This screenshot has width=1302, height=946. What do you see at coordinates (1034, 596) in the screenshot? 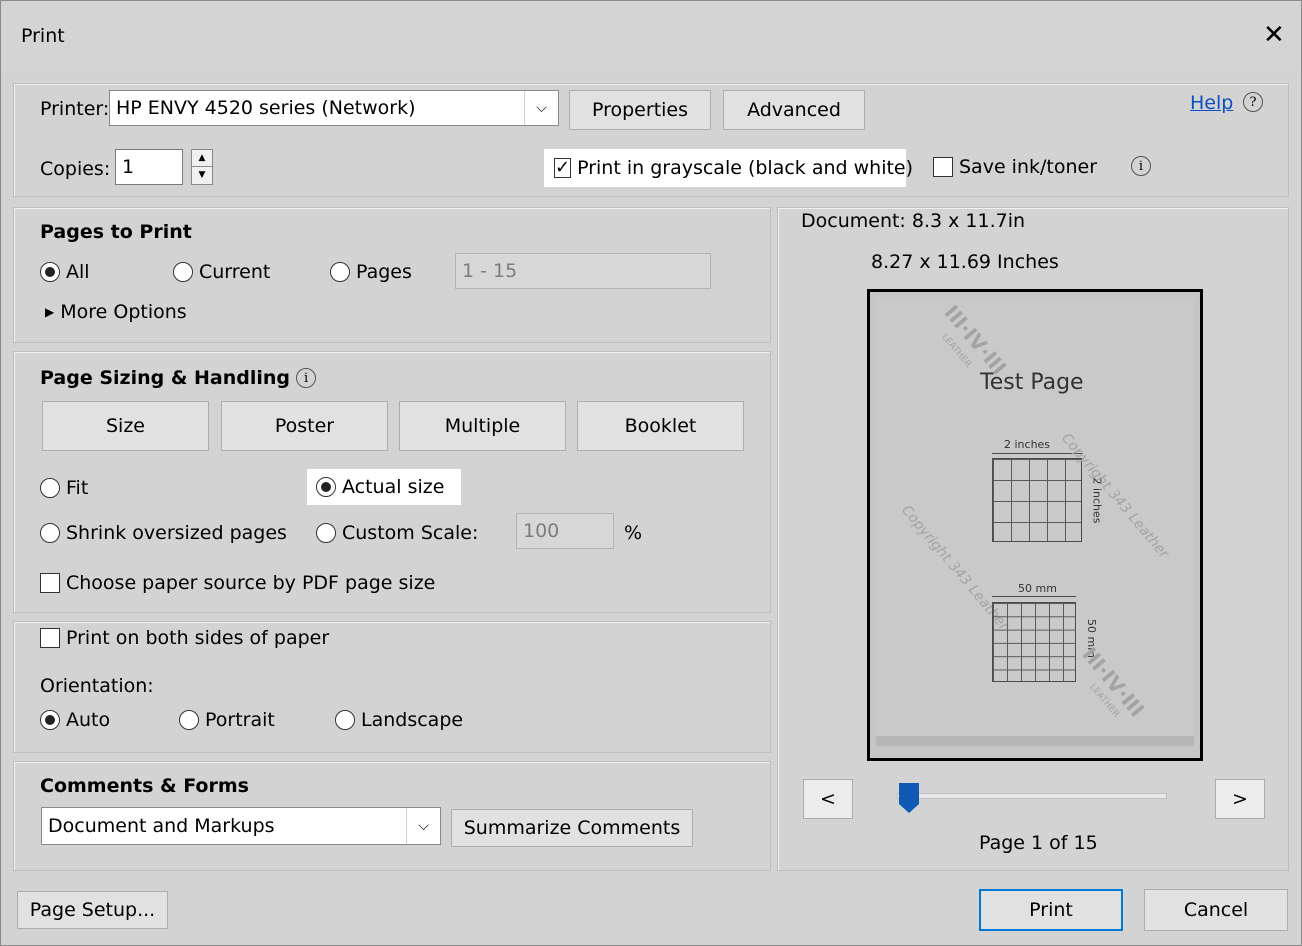
I see `dimension-line` at bounding box center [1034, 596].